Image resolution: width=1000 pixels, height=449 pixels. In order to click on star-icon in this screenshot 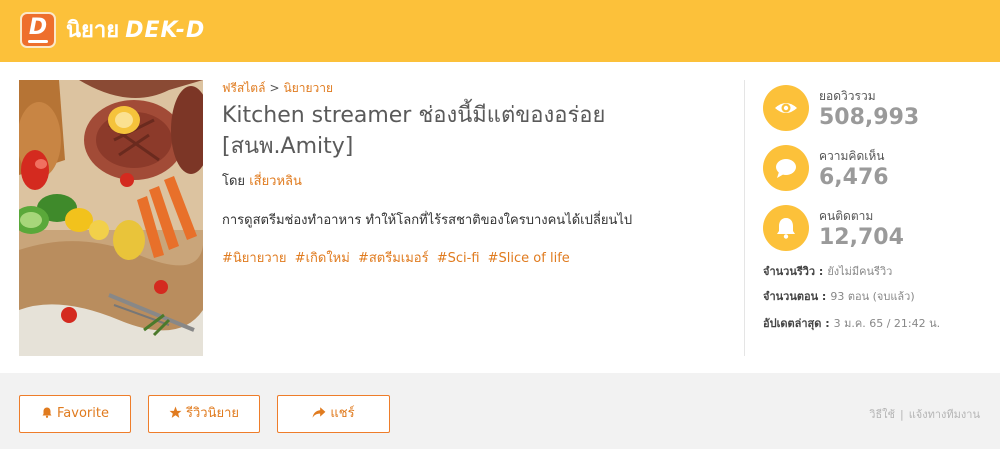, I will do `click(175, 412)`.